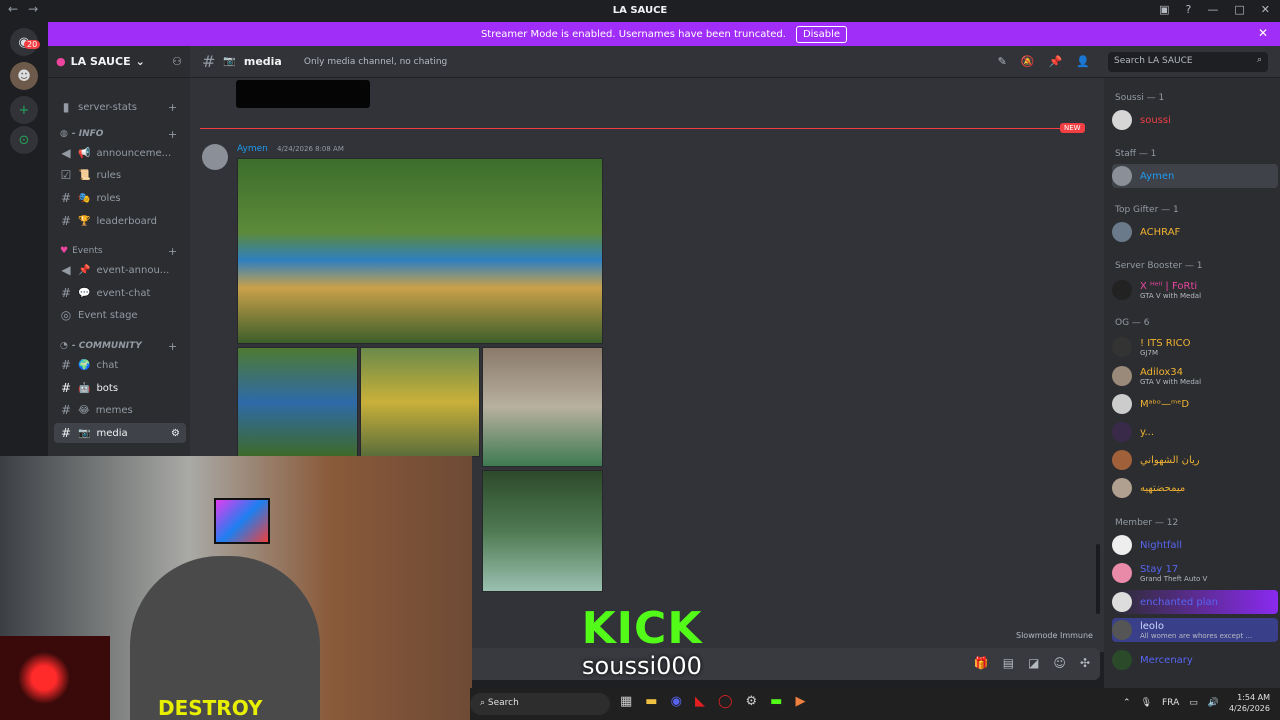  I want to click on channel-topic: Only media channel, no chating, so click(375, 61).